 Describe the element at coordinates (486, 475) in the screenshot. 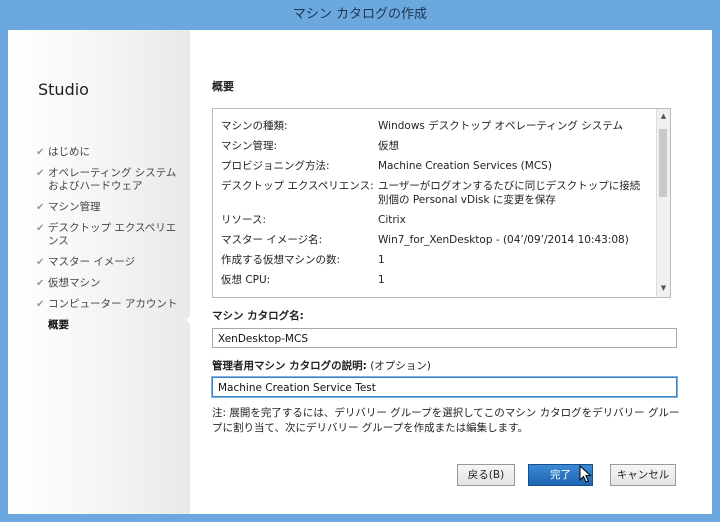

I see `back-button: 戻る(B)` at that location.